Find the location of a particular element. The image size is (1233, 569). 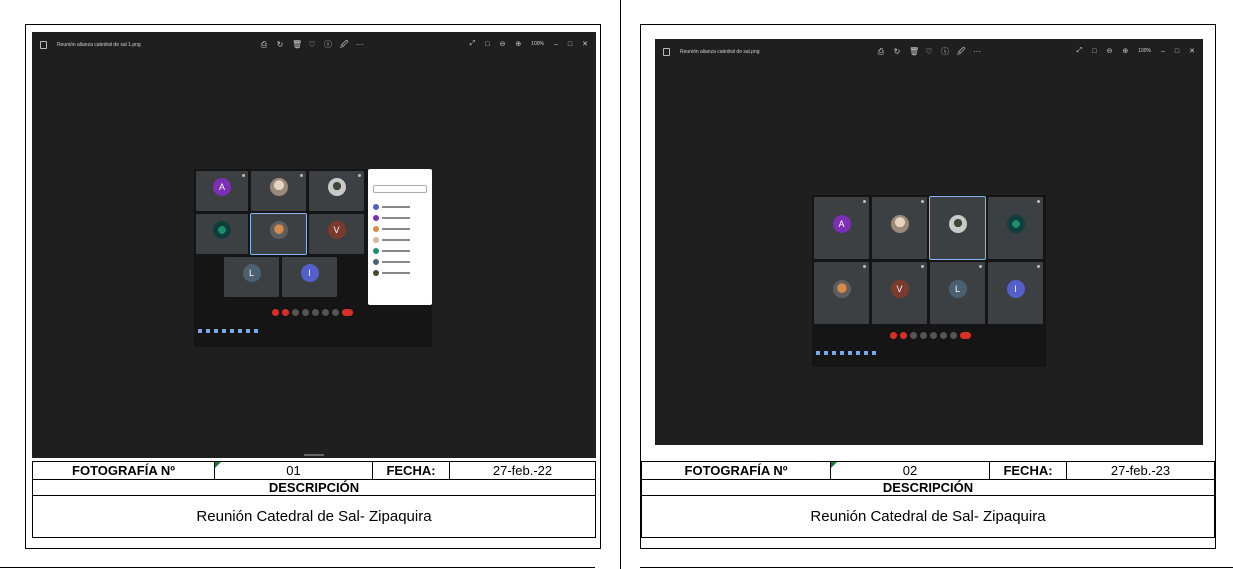

people-panel is located at coordinates (400, 237).